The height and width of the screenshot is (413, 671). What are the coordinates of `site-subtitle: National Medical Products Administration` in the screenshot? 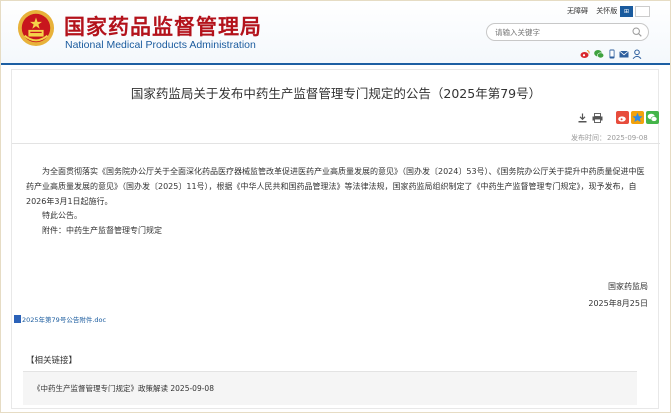 It's located at (160, 45).